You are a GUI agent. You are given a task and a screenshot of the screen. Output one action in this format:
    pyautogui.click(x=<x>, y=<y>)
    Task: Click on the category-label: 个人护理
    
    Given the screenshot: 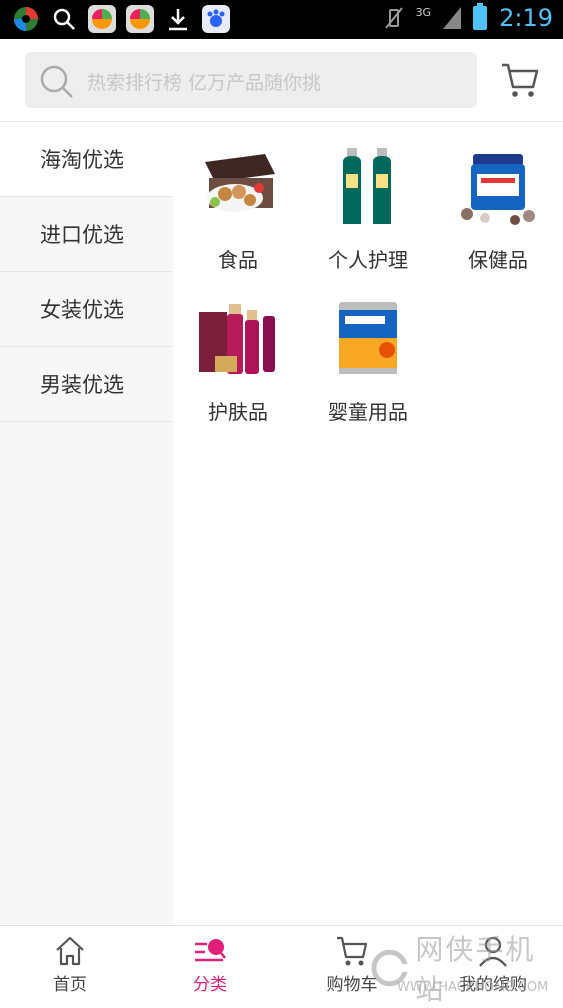 What is the action you would take?
    pyautogui.click(x=368, y=260)
    